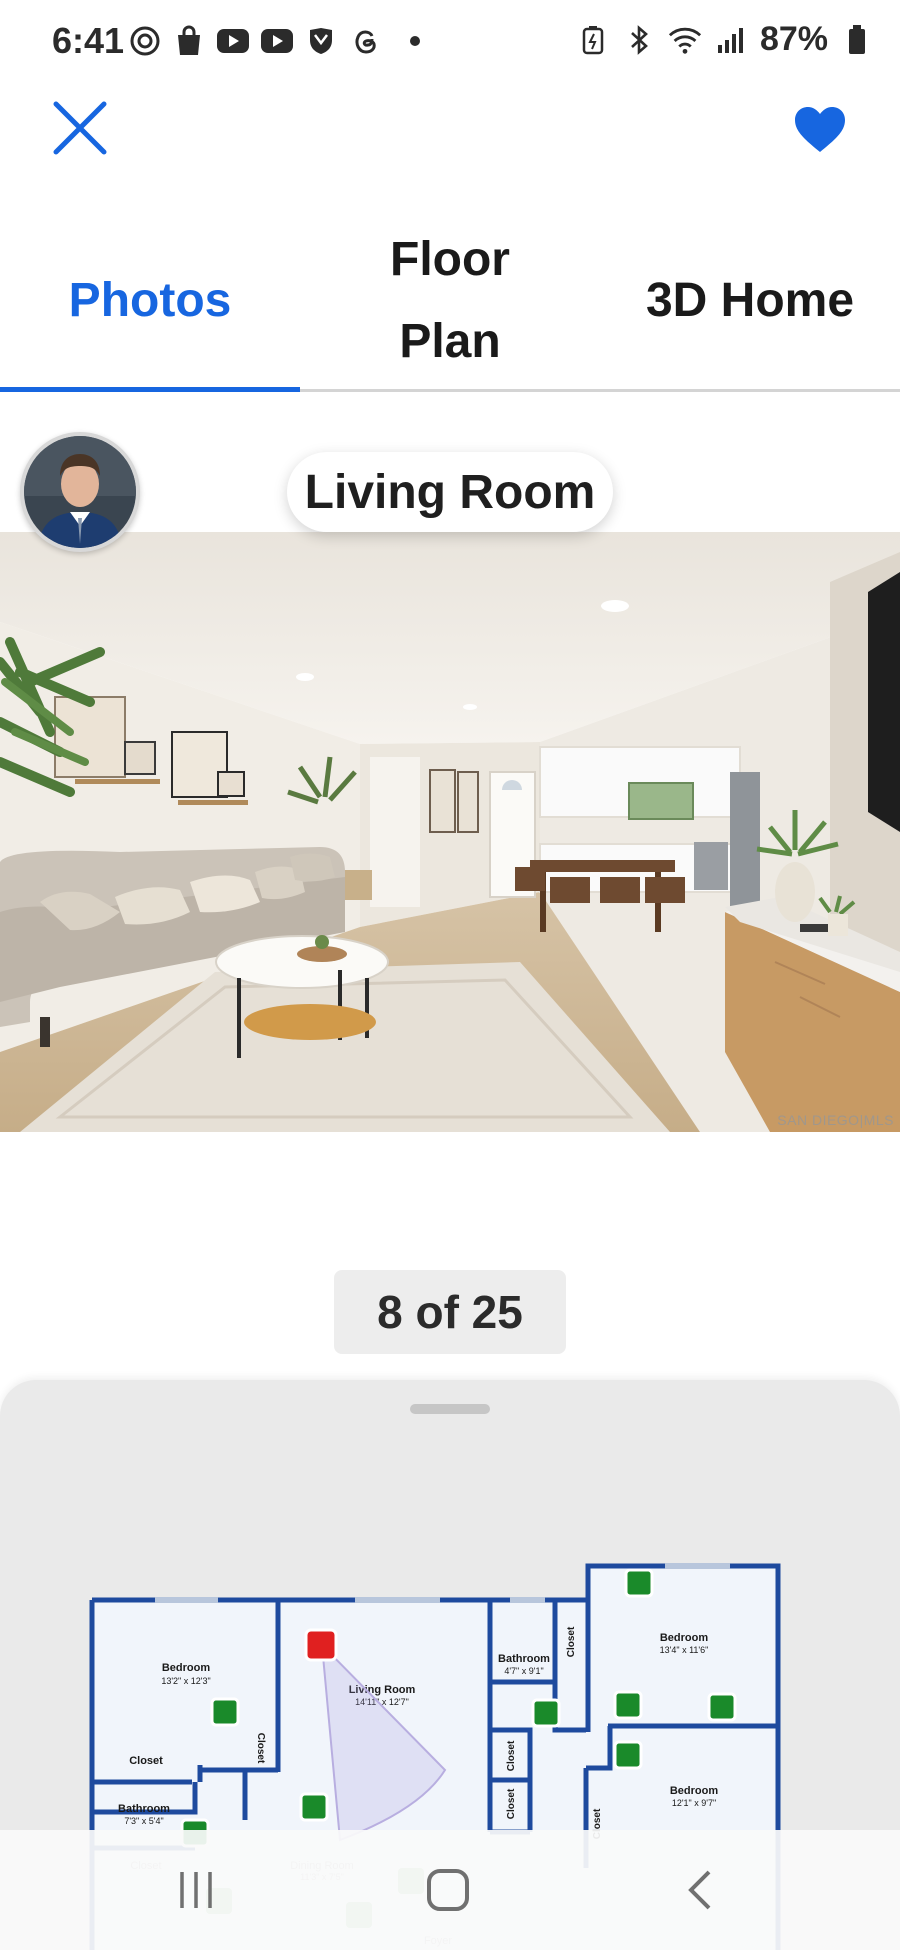  Describe the element at coordinates (145, 41) in the screenshot. I see `threads-circle-icon` at that location.